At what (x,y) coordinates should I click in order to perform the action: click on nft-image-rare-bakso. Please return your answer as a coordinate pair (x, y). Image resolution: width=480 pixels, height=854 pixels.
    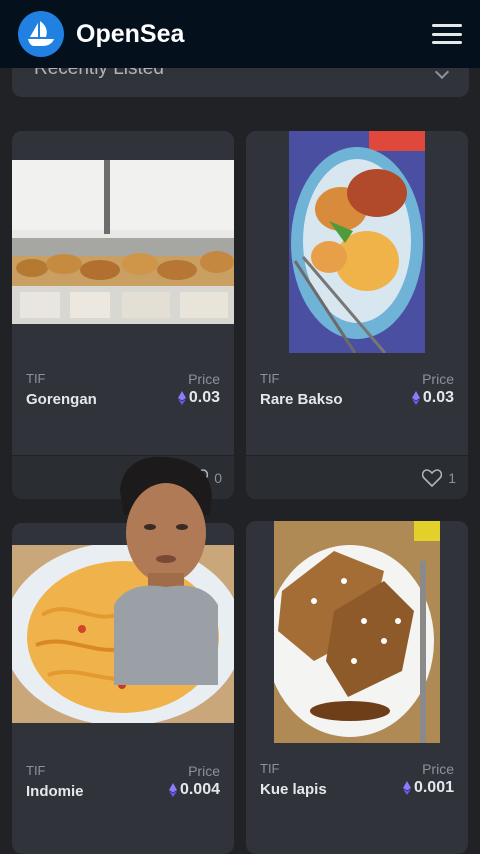
    Looking at the image, I should click on (357, 242).